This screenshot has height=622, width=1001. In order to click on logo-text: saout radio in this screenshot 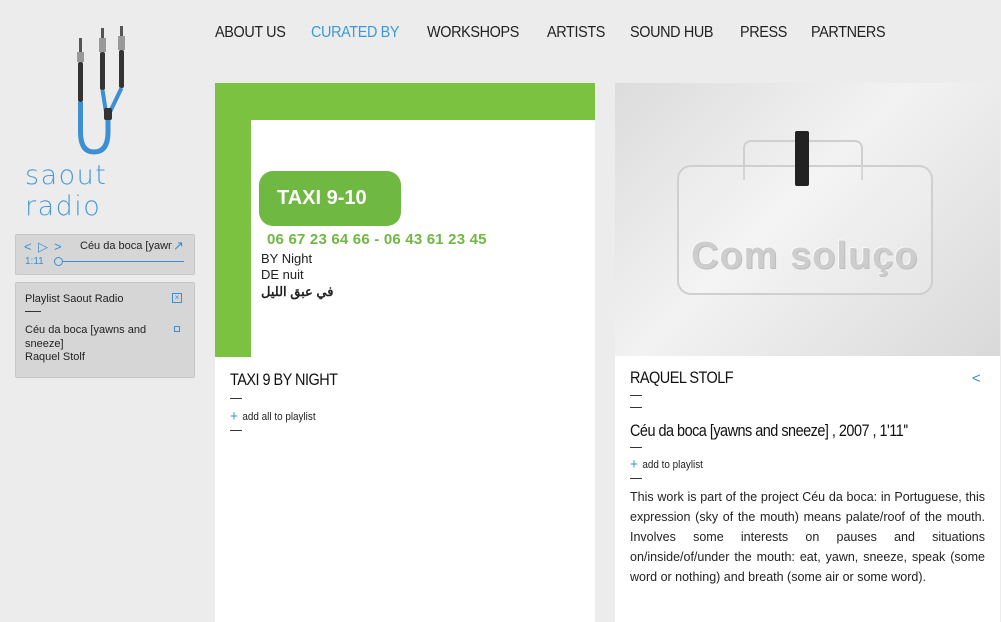, I will do `click(66, 191)`.